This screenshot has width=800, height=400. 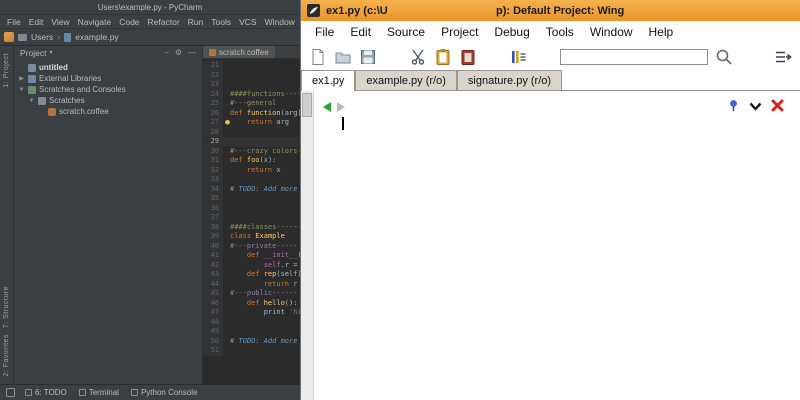 I want to click on toolwindow-project-button: 1: Project, so click(x=6, y=70).